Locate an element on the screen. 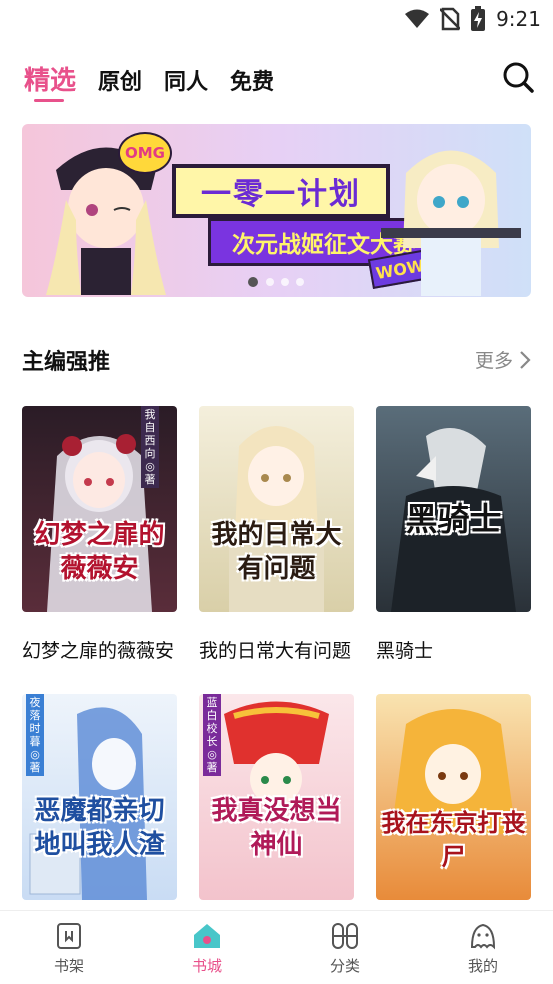 Image resolution: width=553 pixels, height=984 pixels. nav-label: 书城 is located at coordinates (206, 966).